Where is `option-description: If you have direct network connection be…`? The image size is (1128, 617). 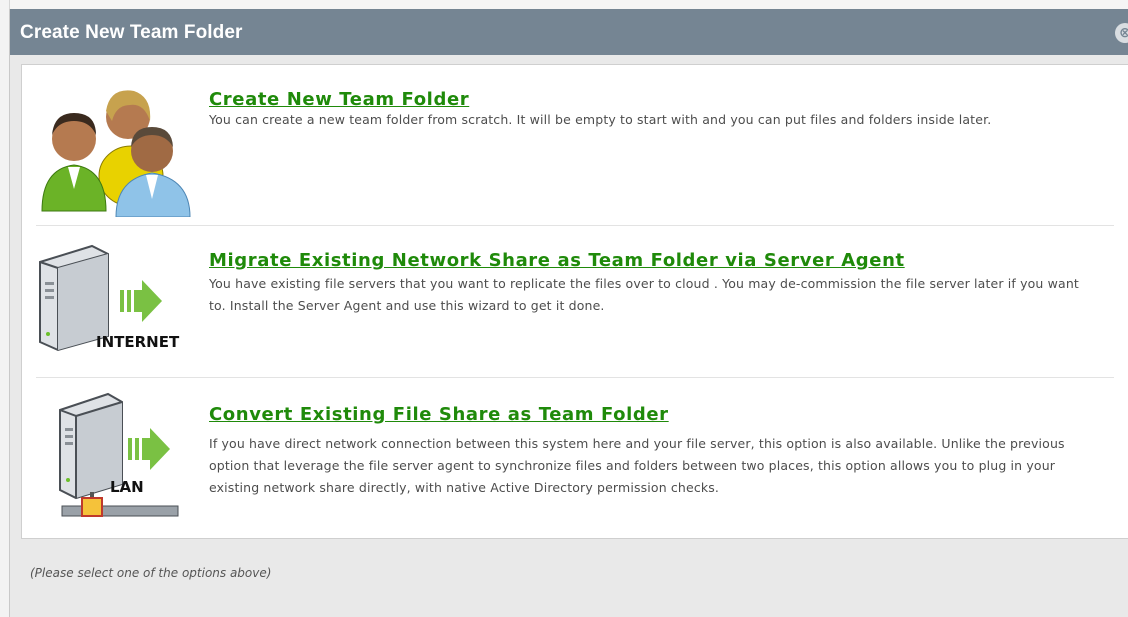 option-description: If you have direct network connection be… is located at coordinates (637, 465).